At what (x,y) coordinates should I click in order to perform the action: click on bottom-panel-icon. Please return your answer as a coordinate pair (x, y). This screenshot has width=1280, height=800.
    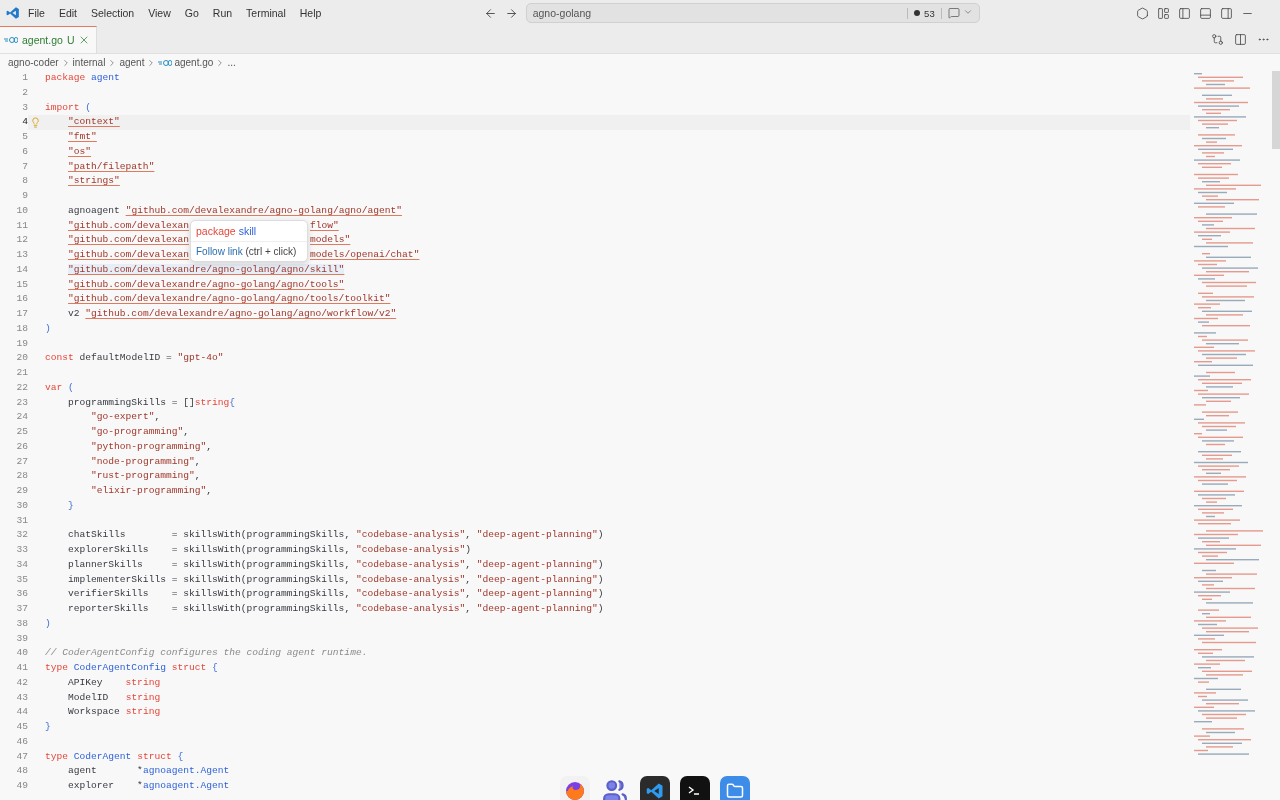
    Looking at the image, I should click on (1205, 13).